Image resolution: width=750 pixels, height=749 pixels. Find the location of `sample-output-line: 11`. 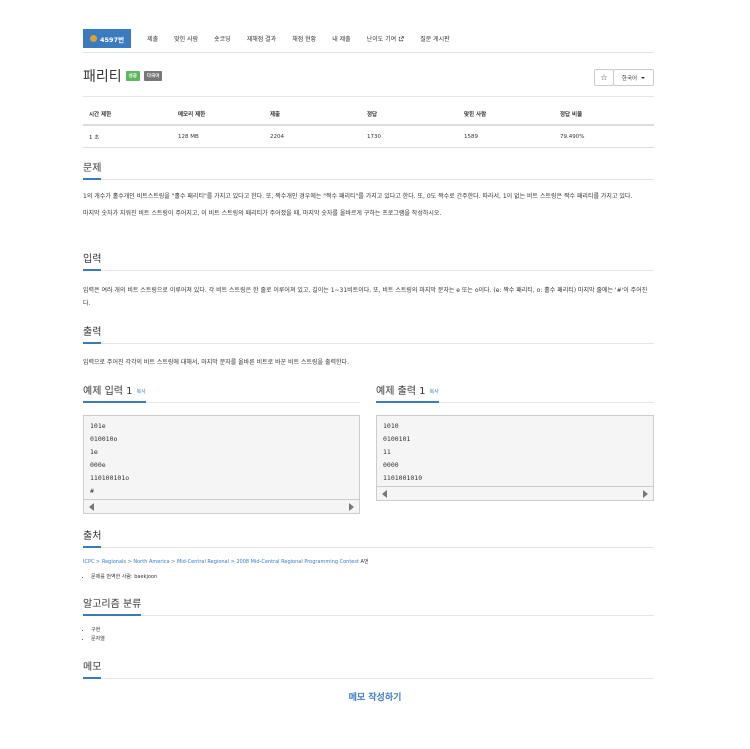

sample-output-line: 11 is located at coordinates (387, 452).